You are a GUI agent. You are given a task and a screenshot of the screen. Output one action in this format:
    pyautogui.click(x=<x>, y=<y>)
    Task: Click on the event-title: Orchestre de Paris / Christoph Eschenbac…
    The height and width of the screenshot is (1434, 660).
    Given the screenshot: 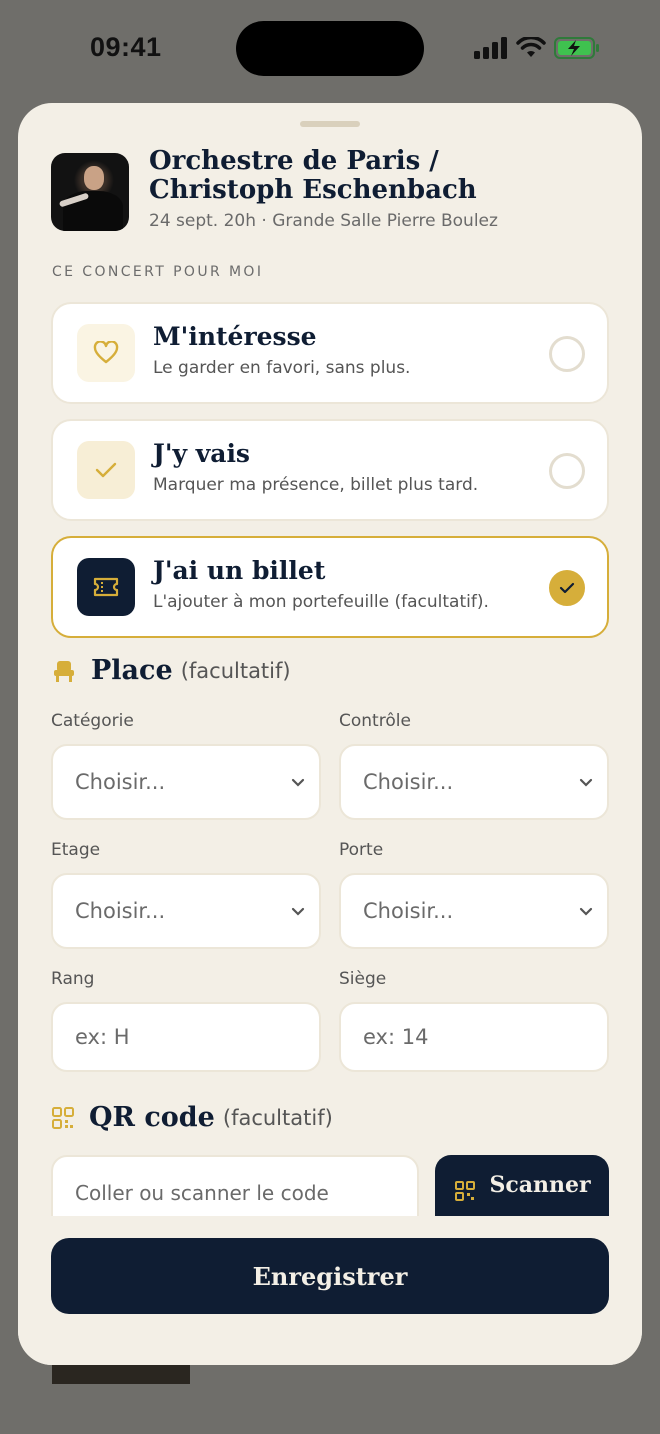 What is the action you would take?
    pyautogui.click(x=313, y=175)
    